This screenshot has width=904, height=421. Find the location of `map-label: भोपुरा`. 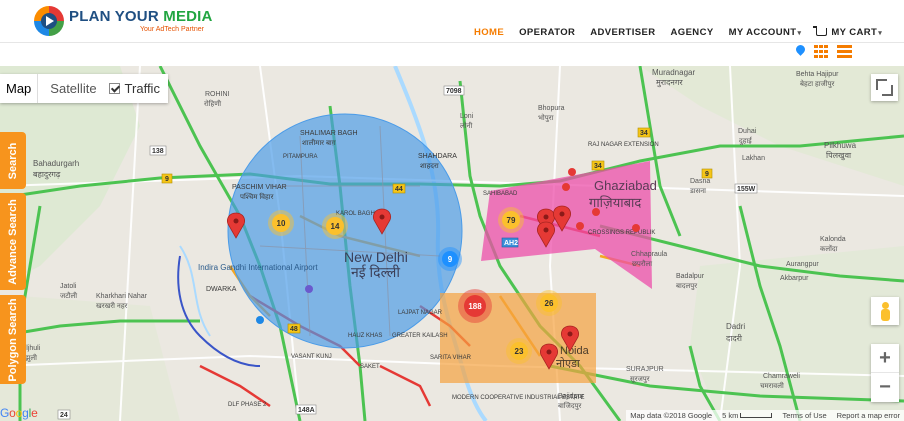

map-label: भोपुरा is located at coordinates (546, 117).